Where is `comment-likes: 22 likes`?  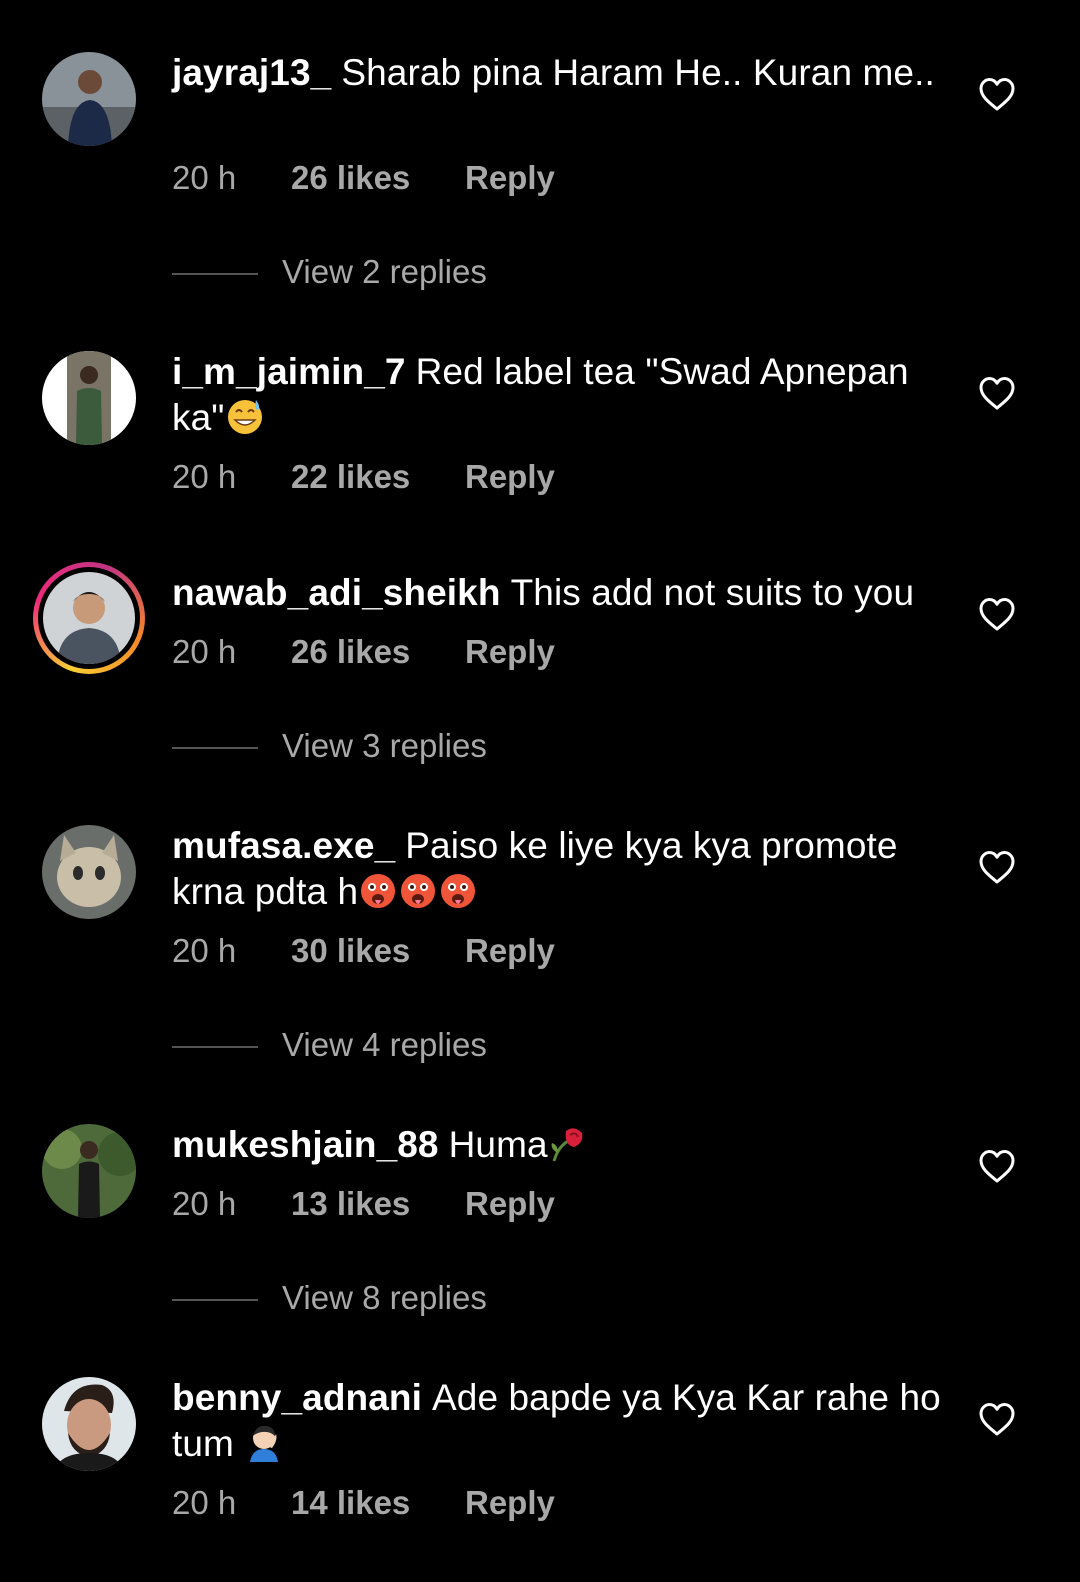
comment-likes: 22 likes is located at coordinates (378, 477).